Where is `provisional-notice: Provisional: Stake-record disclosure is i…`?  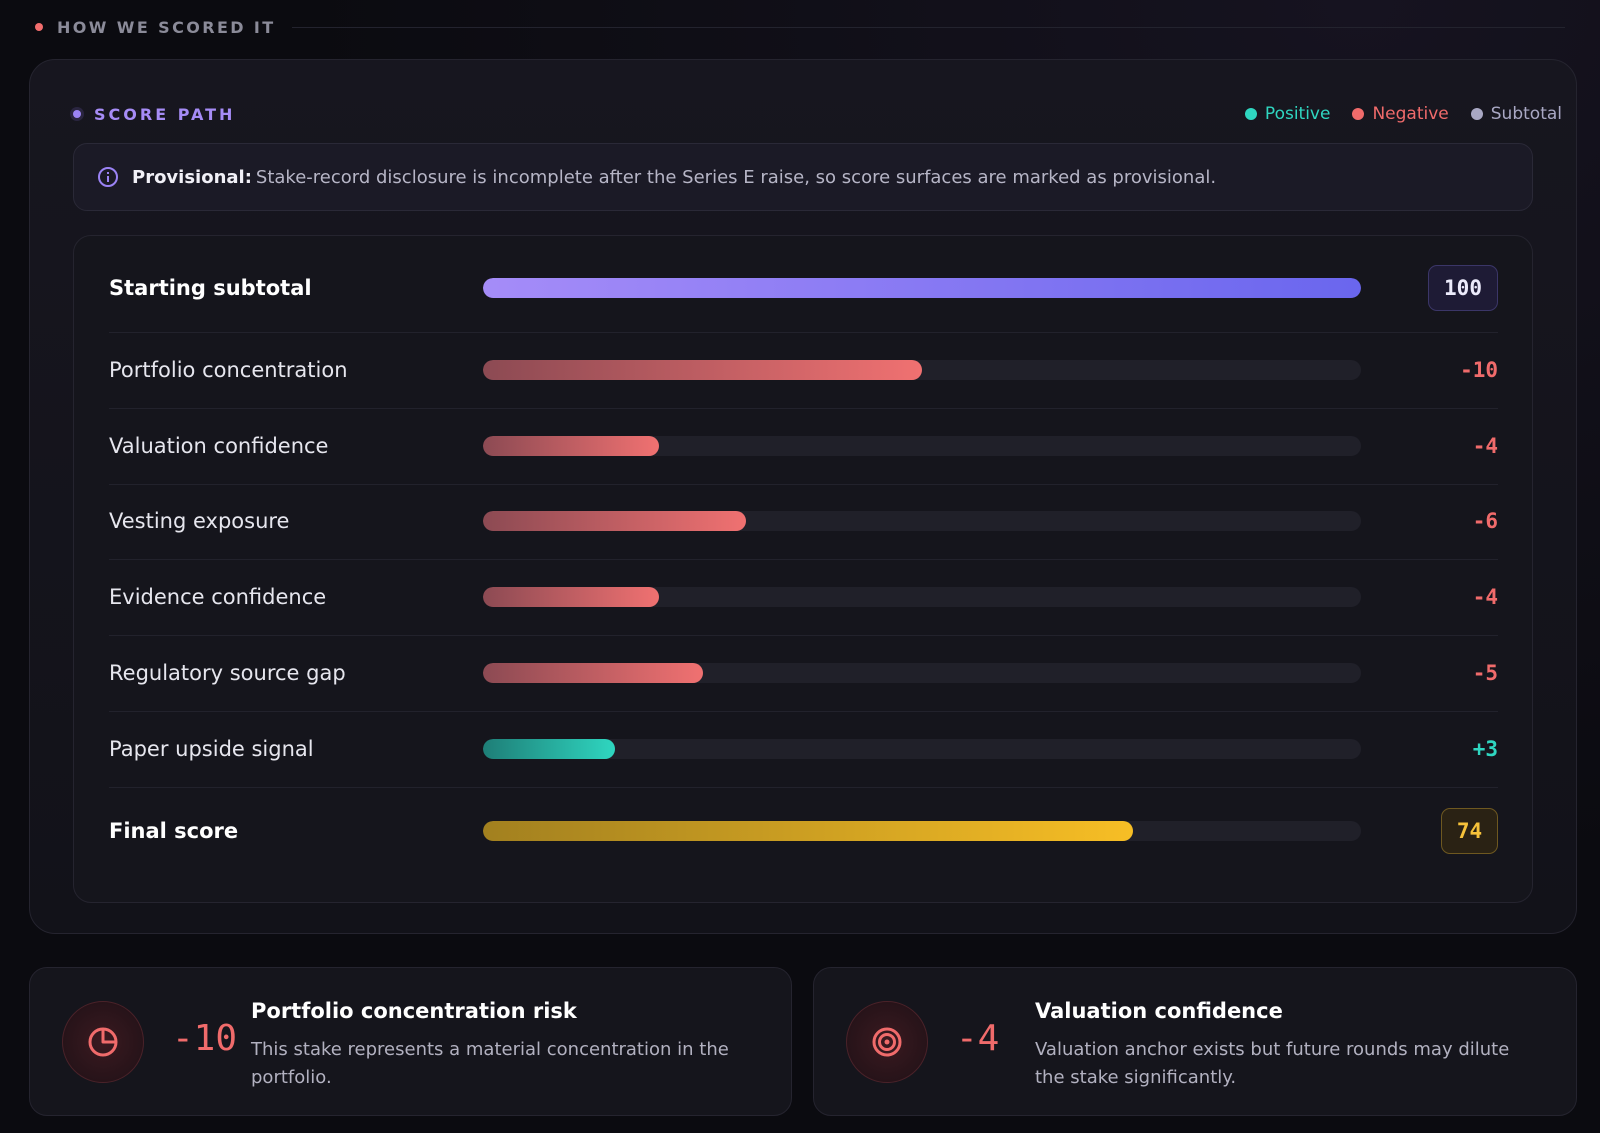 provisional-notice: Provisional: Stake-record disclosure is i… is located at coordinates (803, 177).